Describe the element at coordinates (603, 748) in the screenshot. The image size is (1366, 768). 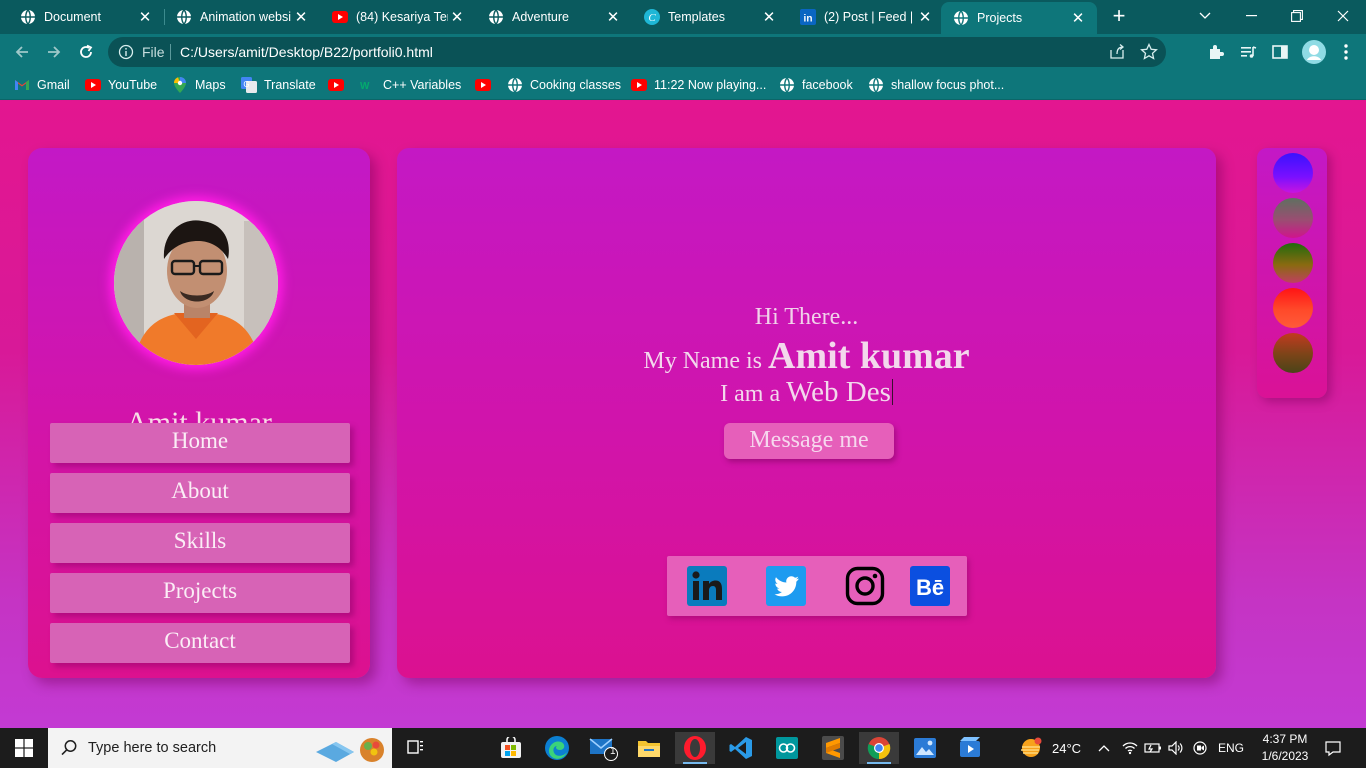
I see `mail-icon: 1` at that location.